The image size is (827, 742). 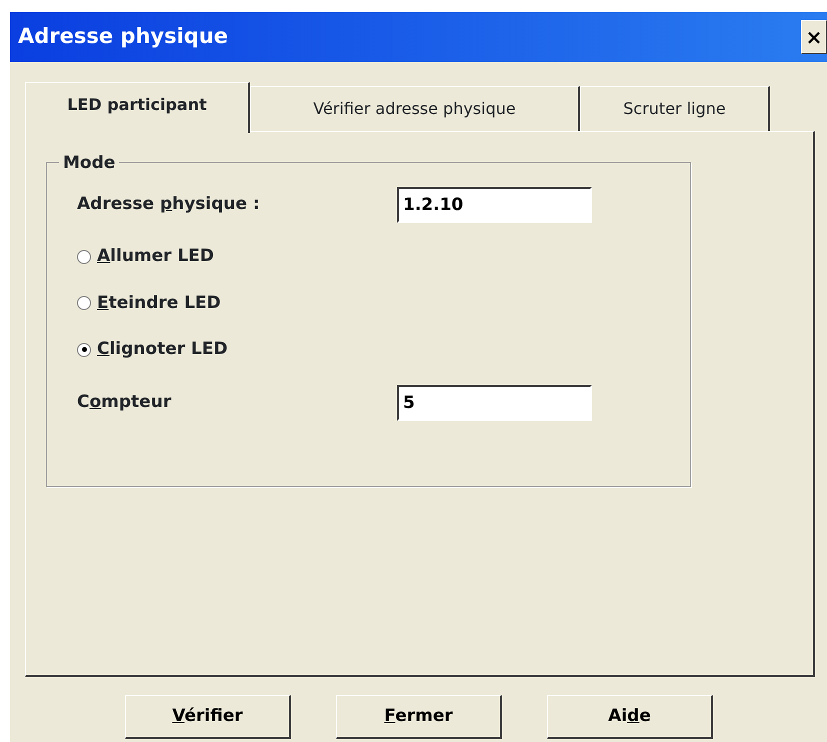 I want to click on dialog-button: Aide, so click(x=630, y=717).